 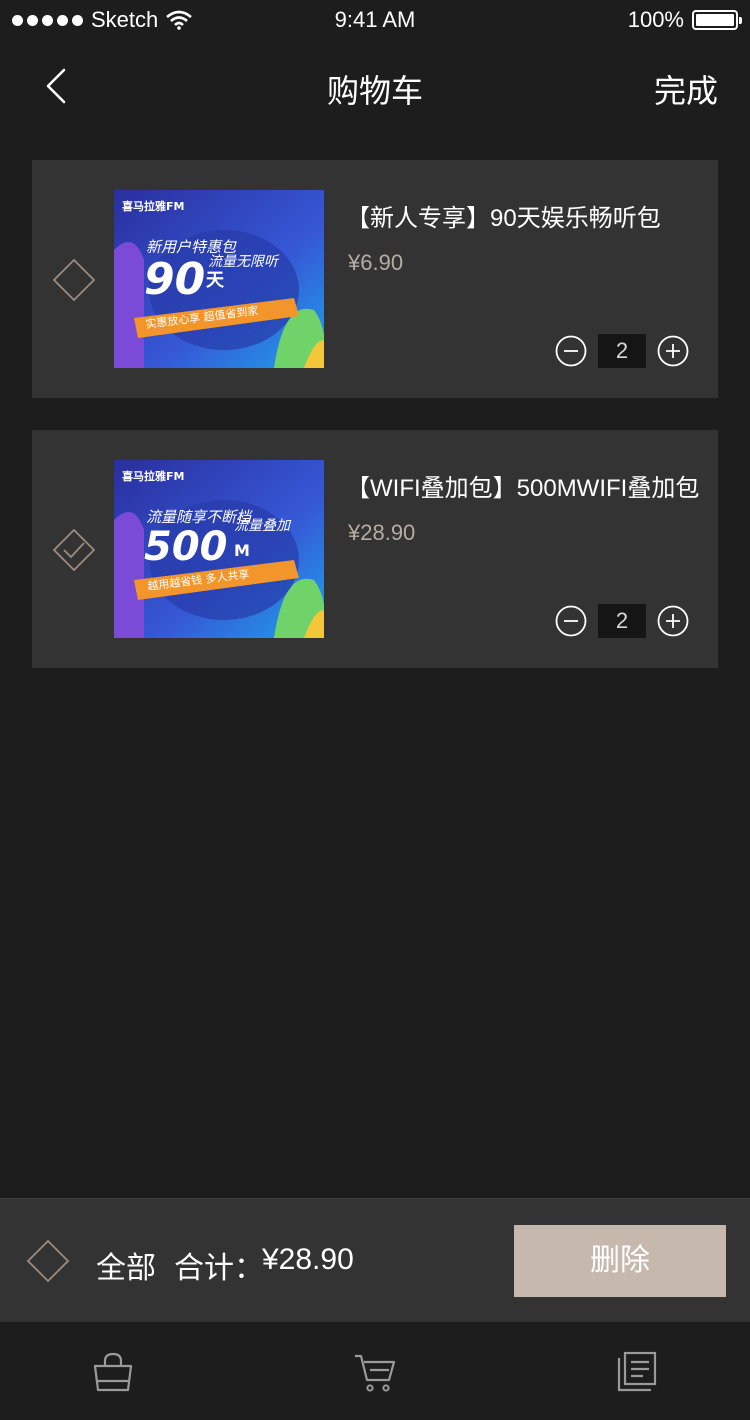 What do you see at coordinates (374, 91) in the screenshot?
I see `page-title: 购物车` at bounding box center [374, 91].